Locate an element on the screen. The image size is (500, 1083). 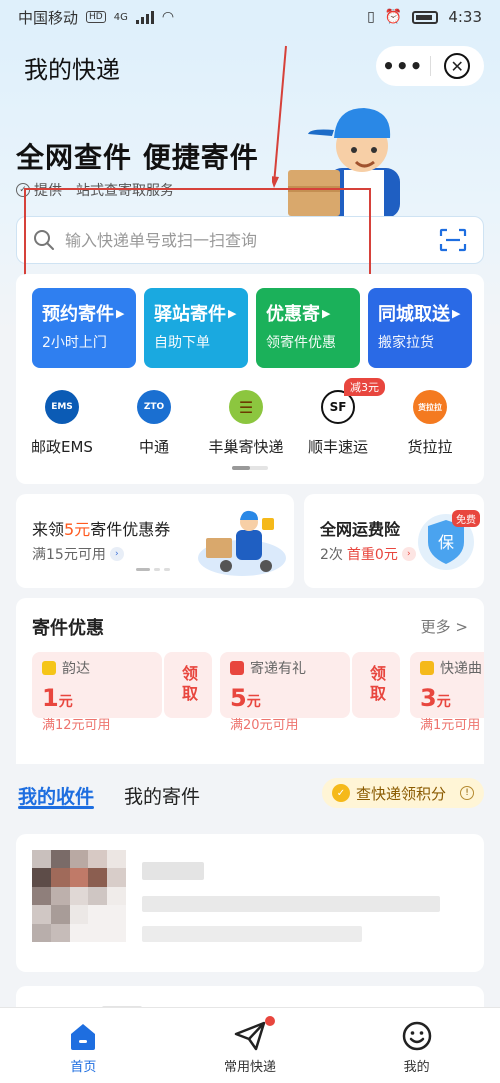
service-subtitle: 领寄件优惠 is located at coordinates (301, 343).